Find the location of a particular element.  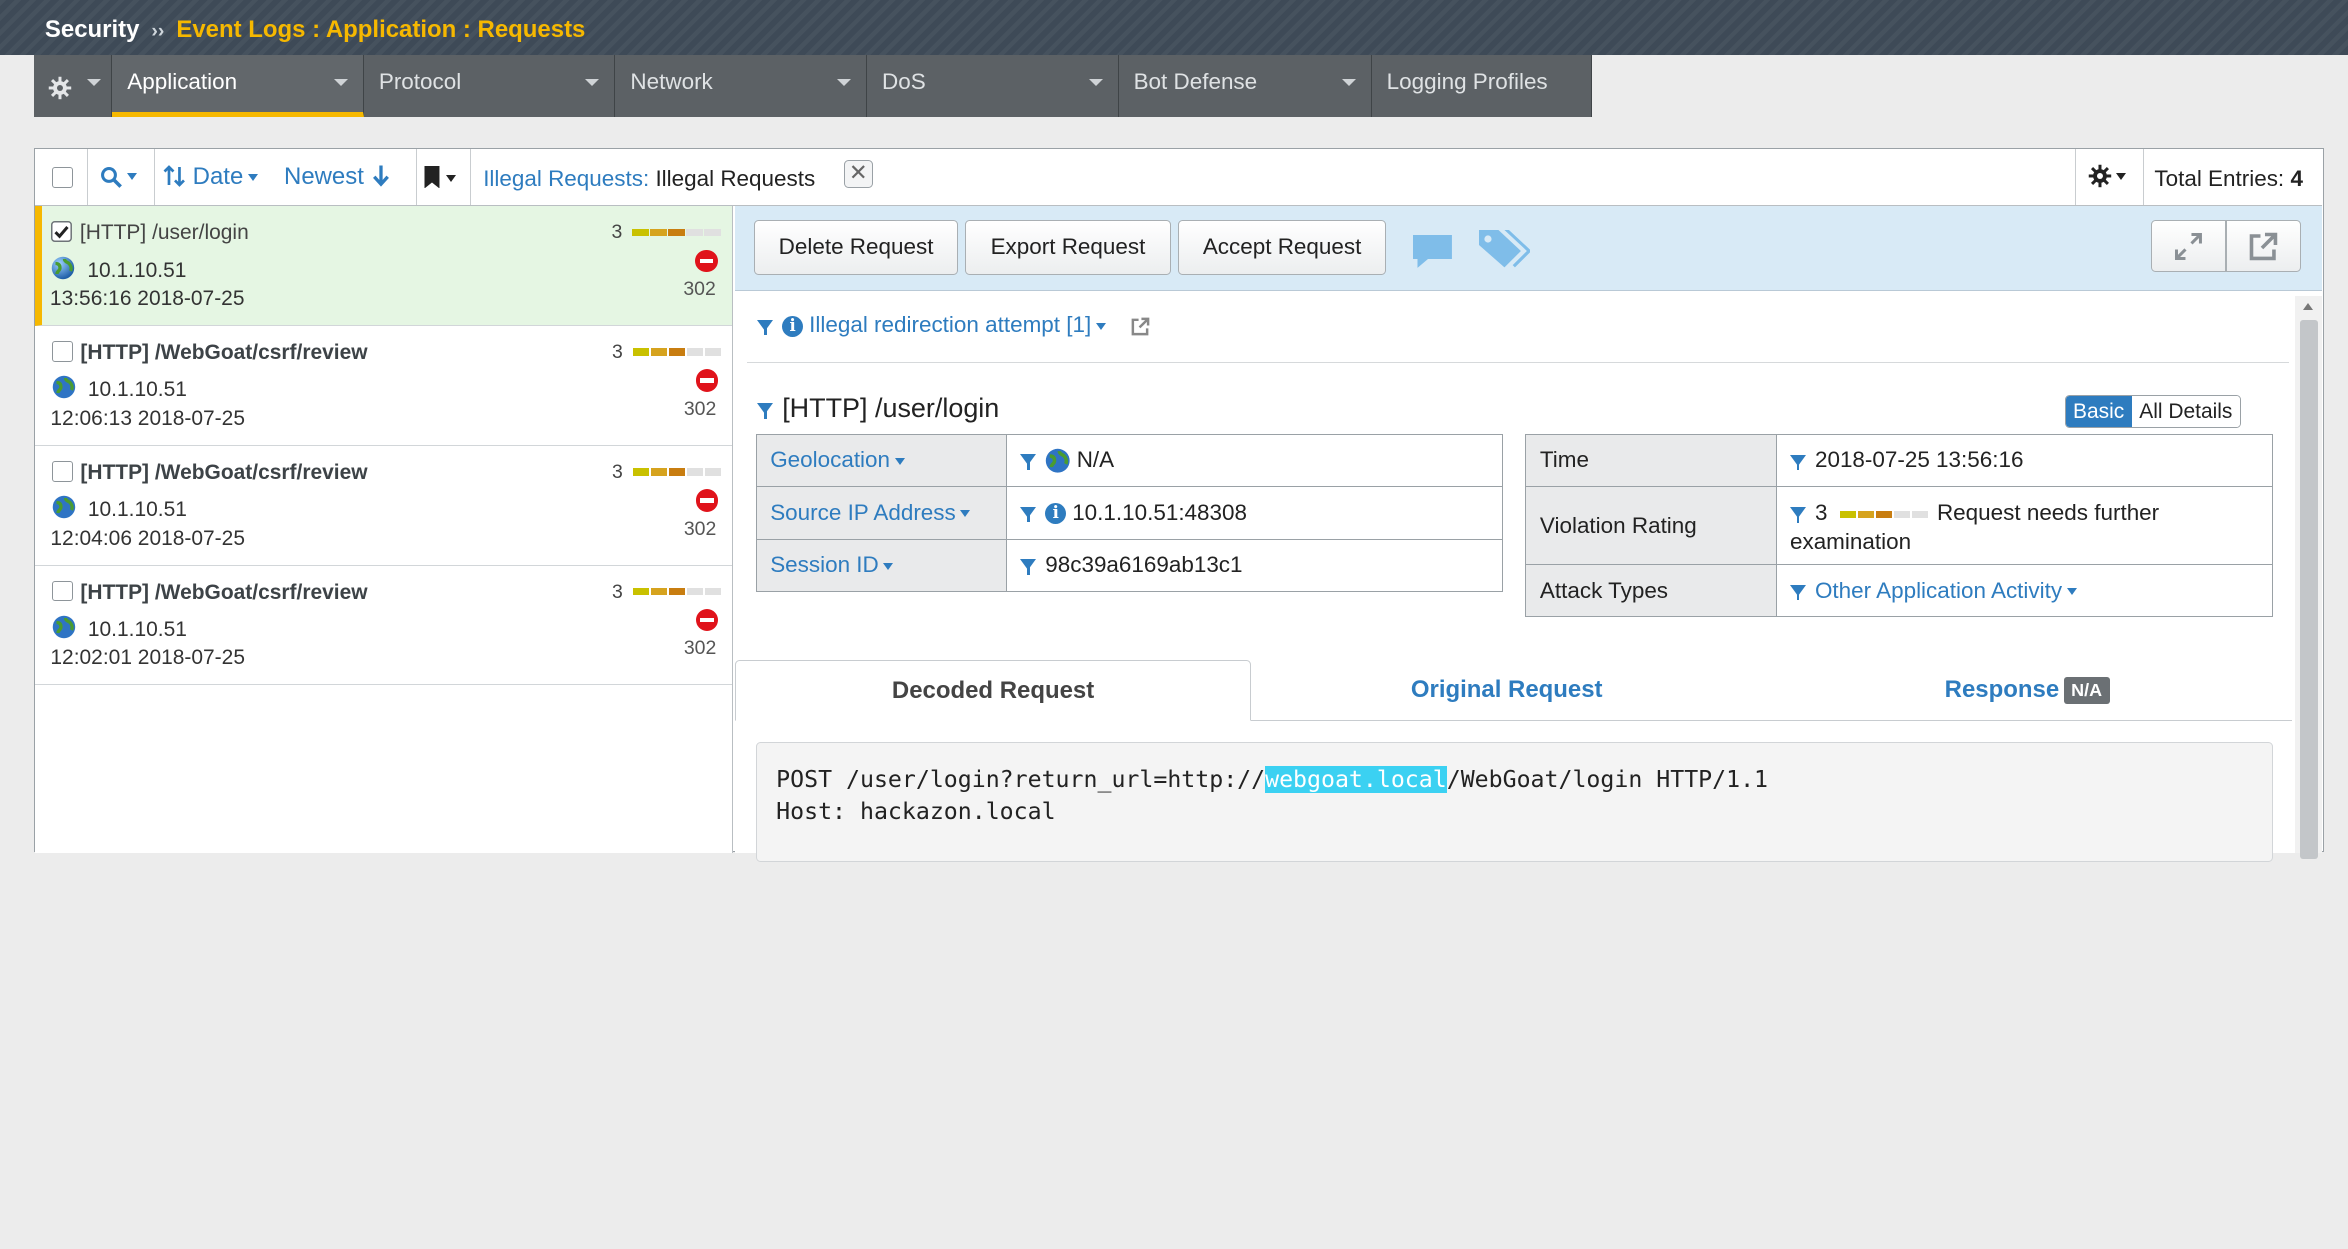

tab-original-request: Original Request is located at coordinates (1507, 691).